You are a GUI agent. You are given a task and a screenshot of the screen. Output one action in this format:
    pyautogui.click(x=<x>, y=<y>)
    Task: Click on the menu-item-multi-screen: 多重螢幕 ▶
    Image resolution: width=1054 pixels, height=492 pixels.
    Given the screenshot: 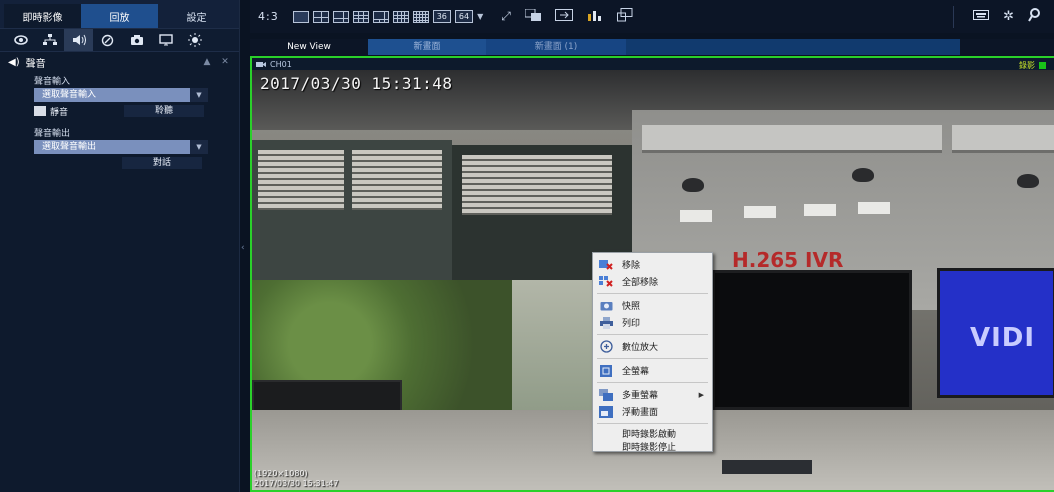 What is the action you would take?
    pyautogui.click(x=652, y=394)
    